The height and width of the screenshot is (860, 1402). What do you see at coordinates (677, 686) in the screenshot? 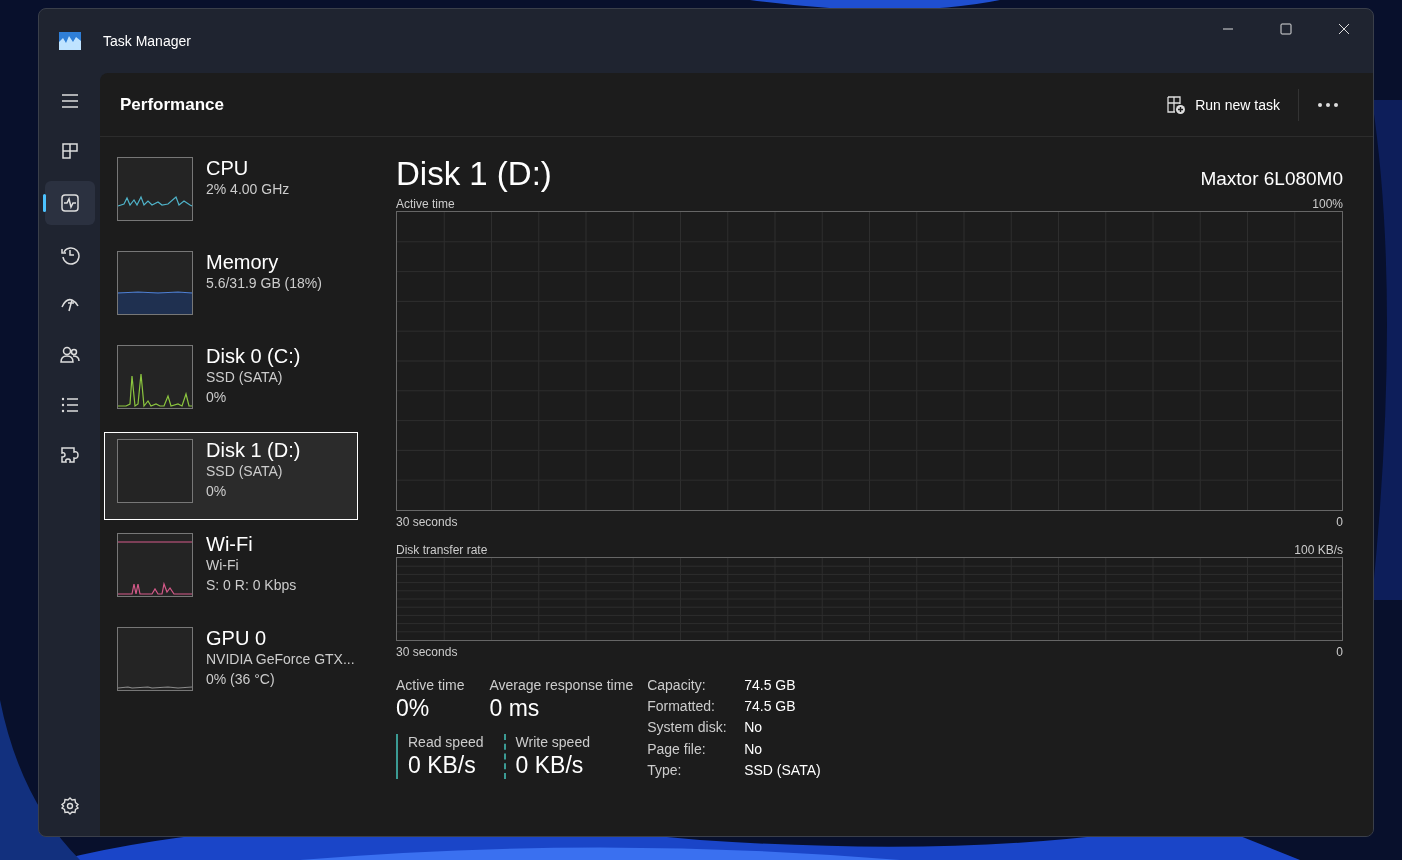
I see `property-label: Capacity:` at bounding box center [677, 686].